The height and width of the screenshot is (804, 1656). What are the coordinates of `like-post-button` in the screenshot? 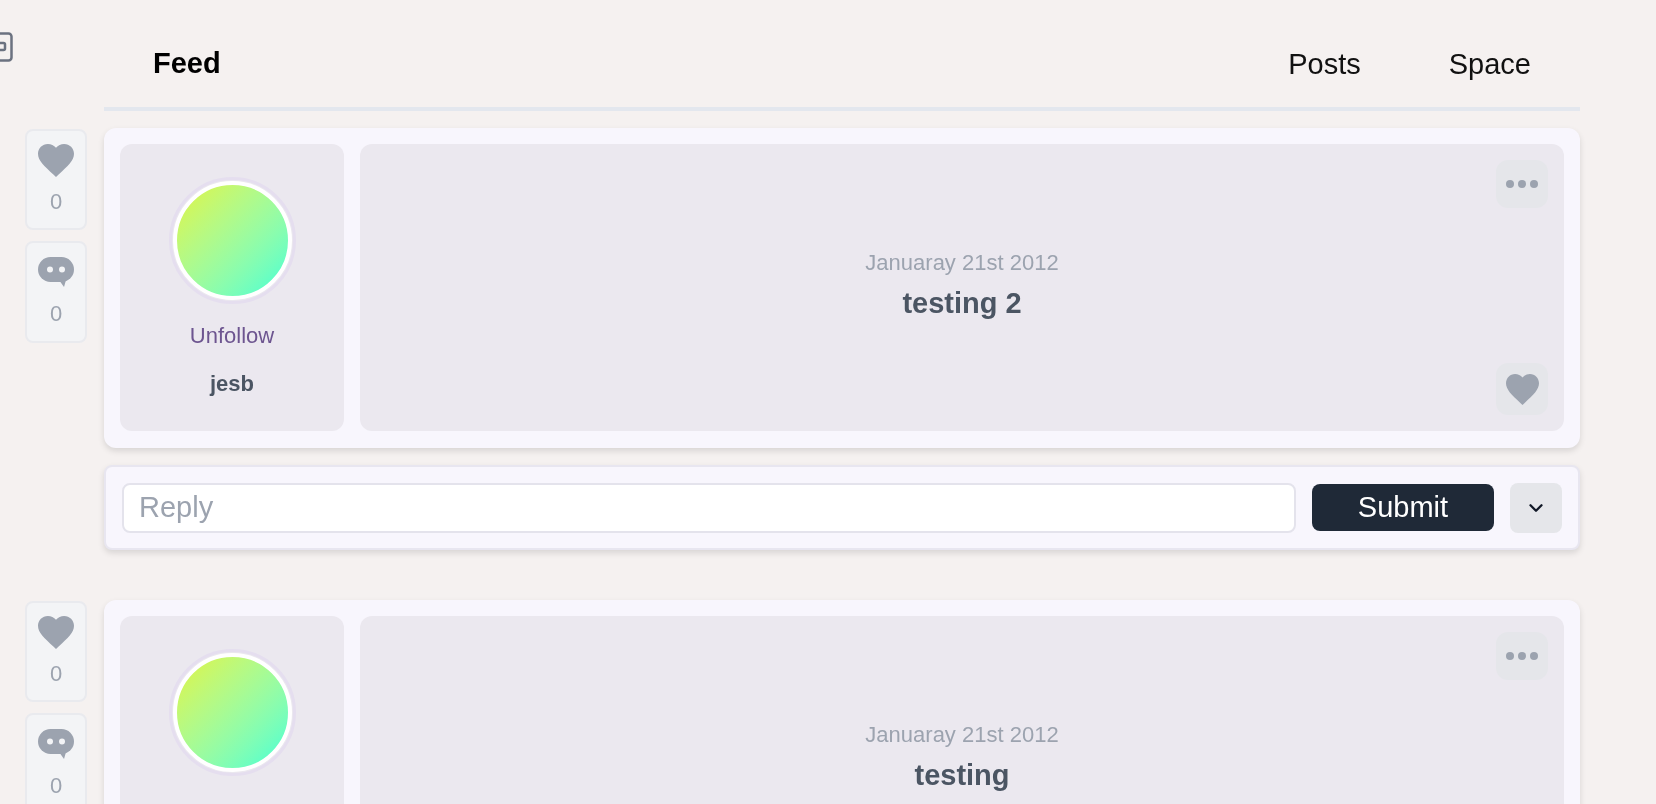 It's located at (1522, 389).